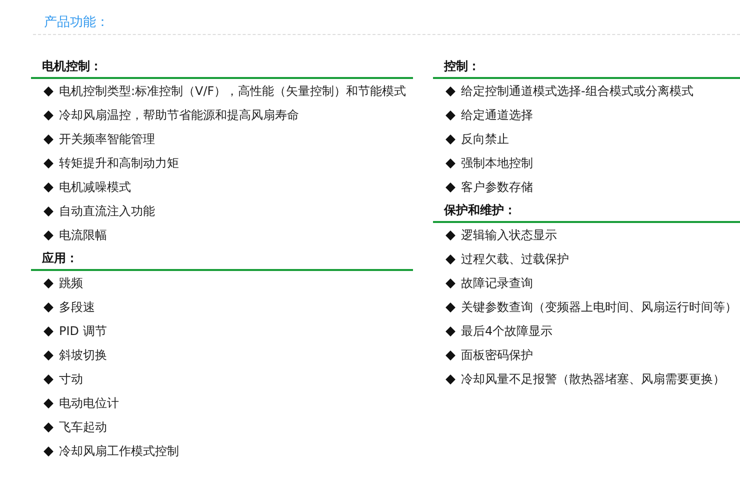 The image size is (740, 493). What do you see at coordinates (119, 163) in the screenshot?
I see `feature-item: 转矩提升和高制动力矩` at bounding box center [119, 163].